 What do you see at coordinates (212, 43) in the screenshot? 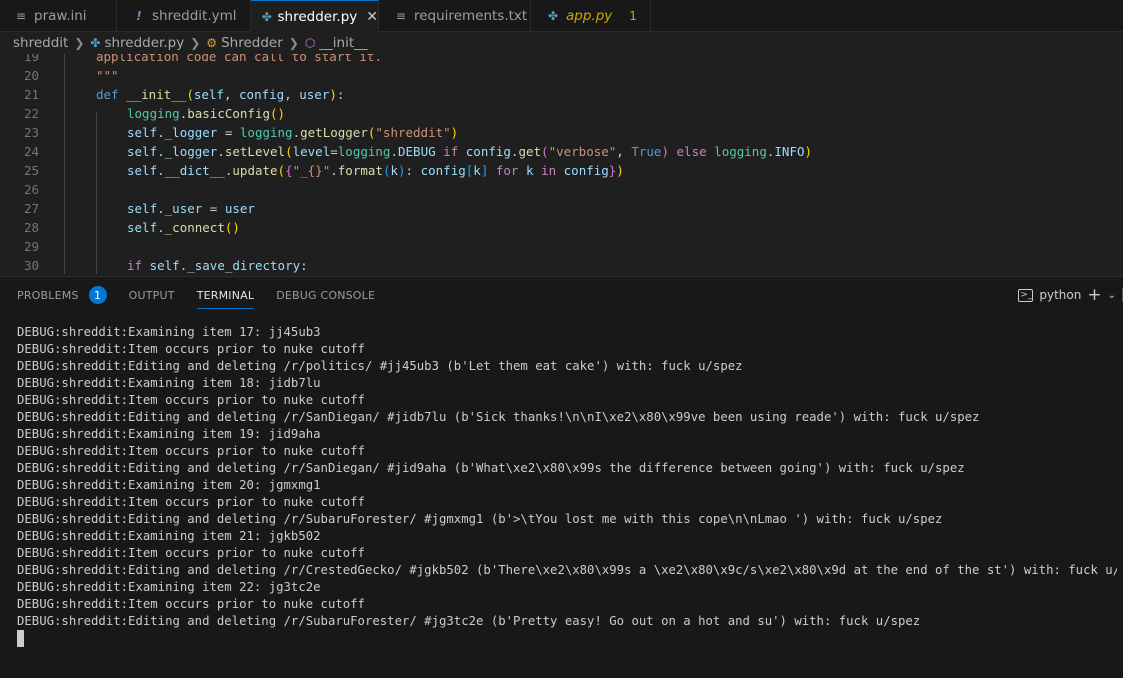
I see `class-icon: ⚙` at bounding box center [212, 43].